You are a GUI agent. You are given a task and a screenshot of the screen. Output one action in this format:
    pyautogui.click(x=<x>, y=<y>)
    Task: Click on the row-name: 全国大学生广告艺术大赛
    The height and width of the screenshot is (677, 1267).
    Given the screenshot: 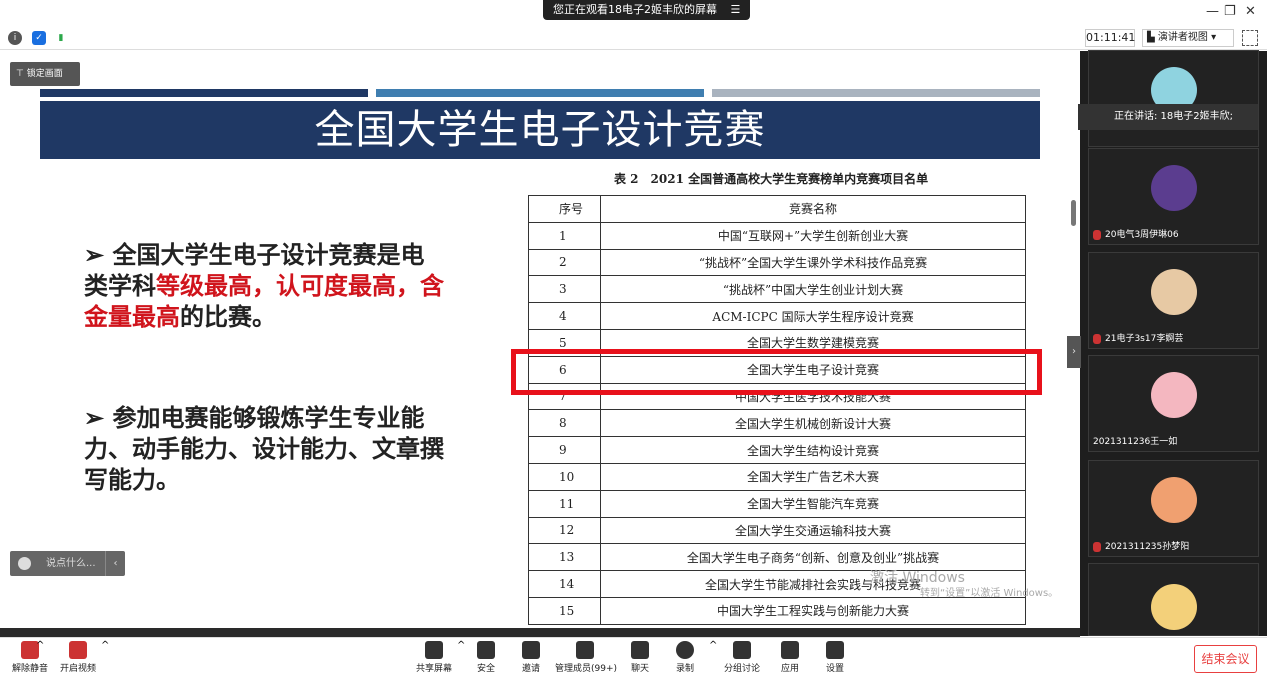 What is the action you would take?
    pyautogui.click(x=813, y=476)
    